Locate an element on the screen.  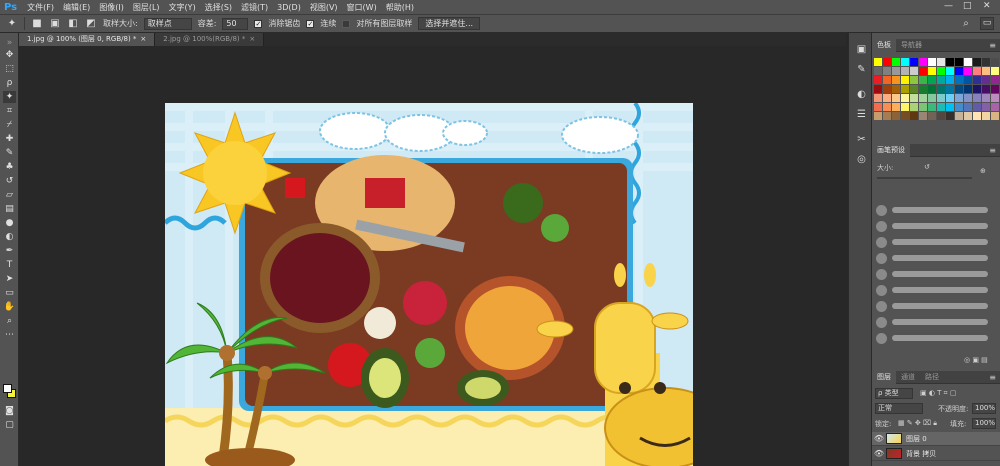
tolerance-input: 50 is located at coordinates (235, 23).